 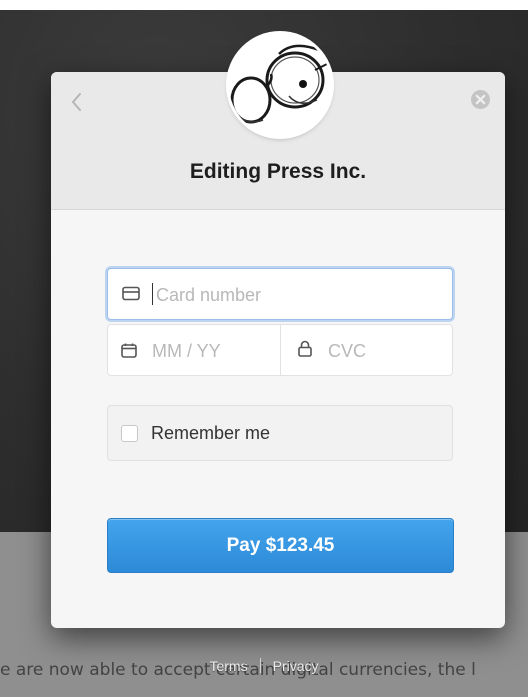 What do you see at coordinates (129, 350) in the screenshot?
I see `calendar-icon` at bounding box center [129, 350].